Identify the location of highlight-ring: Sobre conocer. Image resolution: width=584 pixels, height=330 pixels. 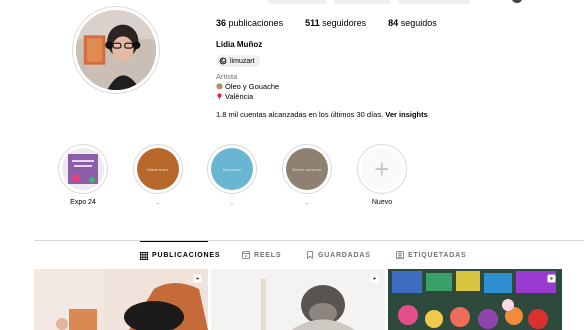
(307, 169).